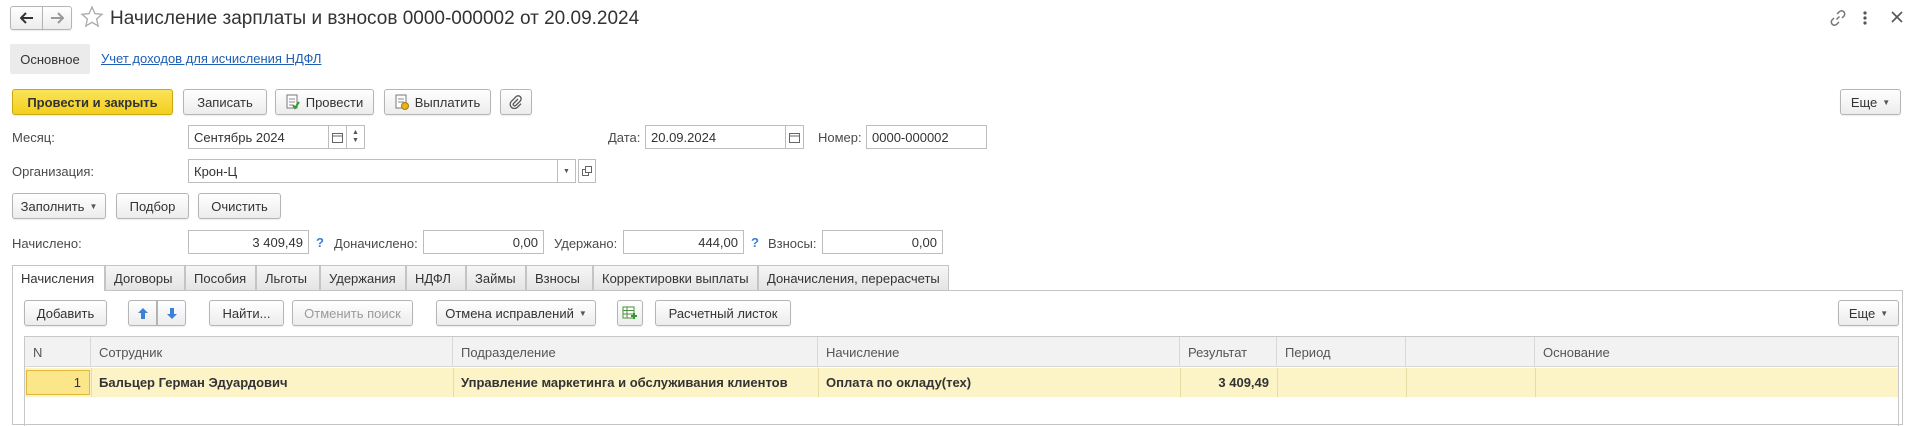 The width and height of the screenshot is (1913, 426). Describe the element at coordinates (718, 242) in the screenshot. I see `withheld-value: 444,00` at that location.